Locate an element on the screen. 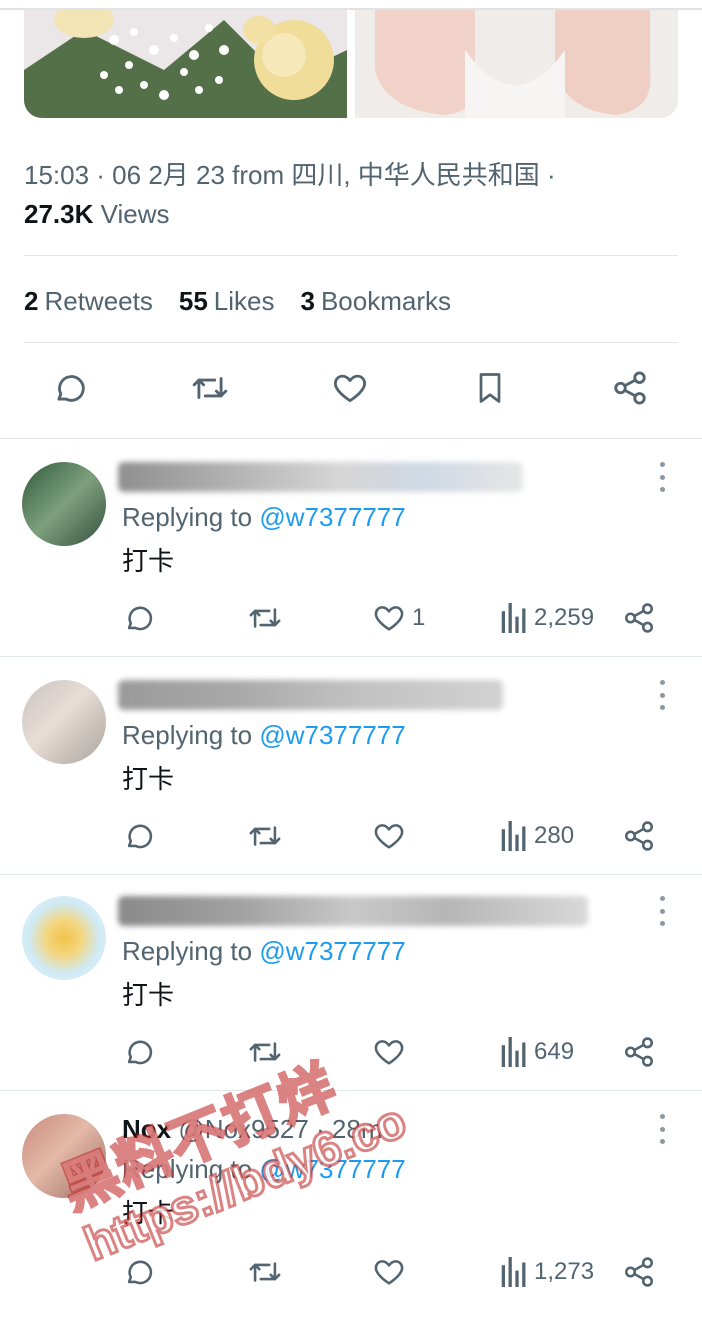 Image resolution: width=702 pixels, height=1335 pixels. like-count: 1 is located at coordinates (419, 617).